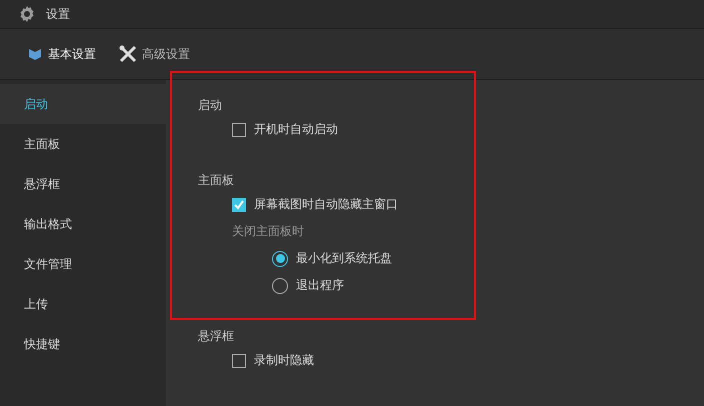  I want to click on settings-tab: 高级设置, so click(154, 54).